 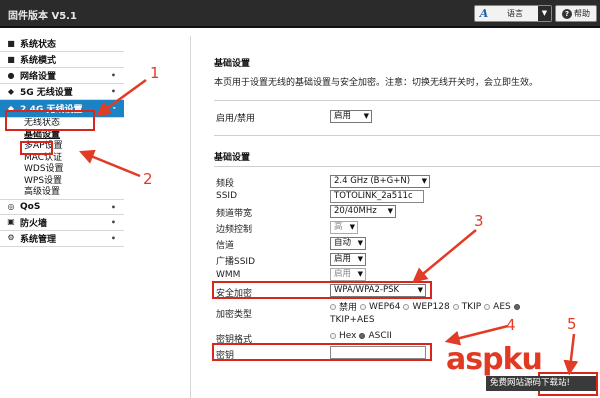 What do you see at coordinates (11, 75) in the screenshot?
I see `globe-icon: ●` at bounding box center [11, 75].